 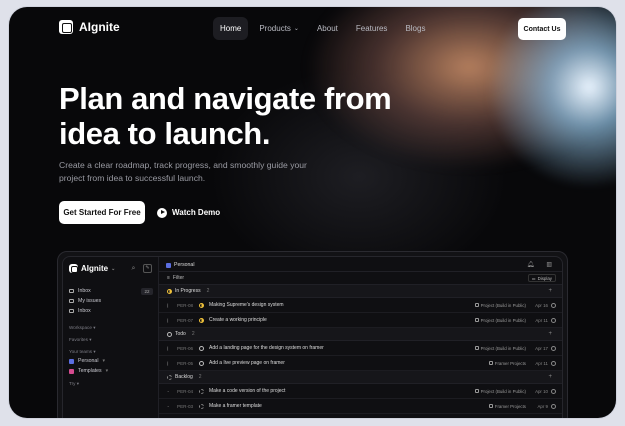 I want to click on sidebar-item-inbox-2: Inbox, so click(x=80, y=311).